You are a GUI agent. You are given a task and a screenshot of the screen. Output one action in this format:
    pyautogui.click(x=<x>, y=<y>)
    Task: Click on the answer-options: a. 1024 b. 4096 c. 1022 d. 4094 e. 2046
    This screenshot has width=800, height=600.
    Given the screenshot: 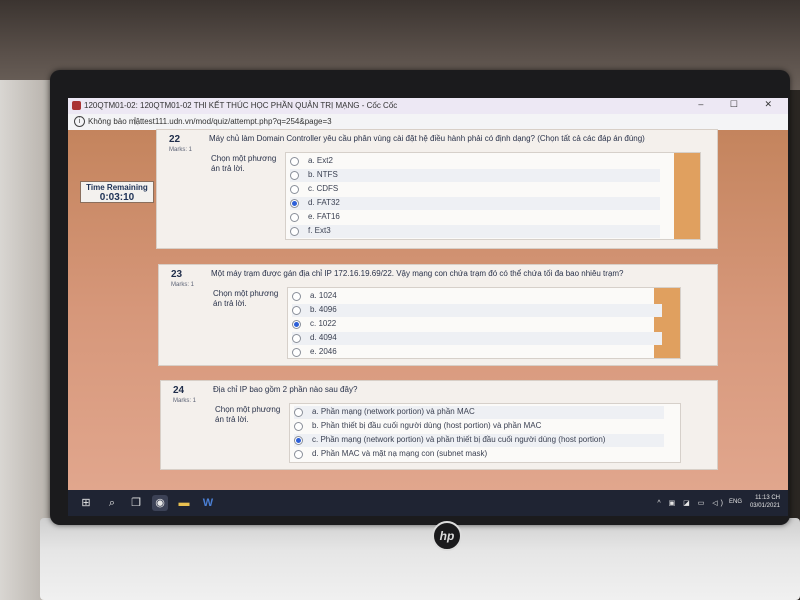 What is the action you would take?
    pyautogui.click(x=484, y=323)
    